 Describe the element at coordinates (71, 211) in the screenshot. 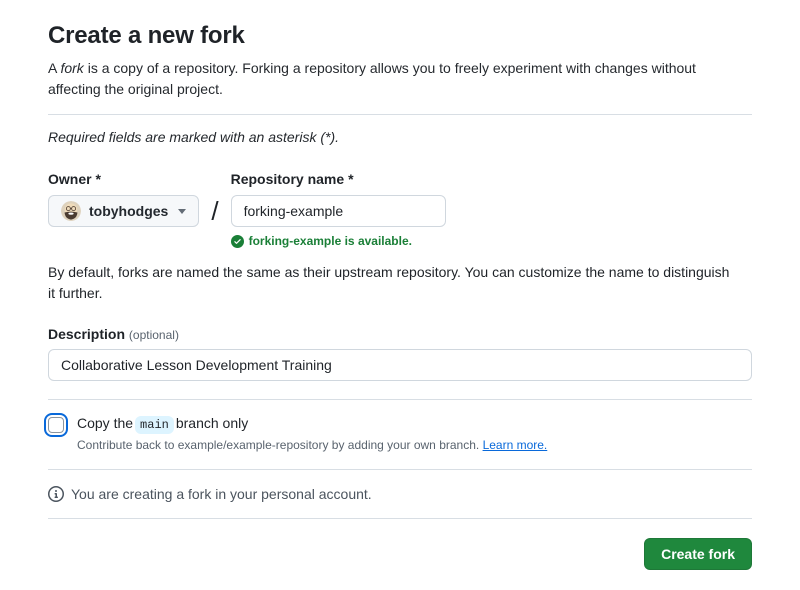

I see `avatar` at that location.